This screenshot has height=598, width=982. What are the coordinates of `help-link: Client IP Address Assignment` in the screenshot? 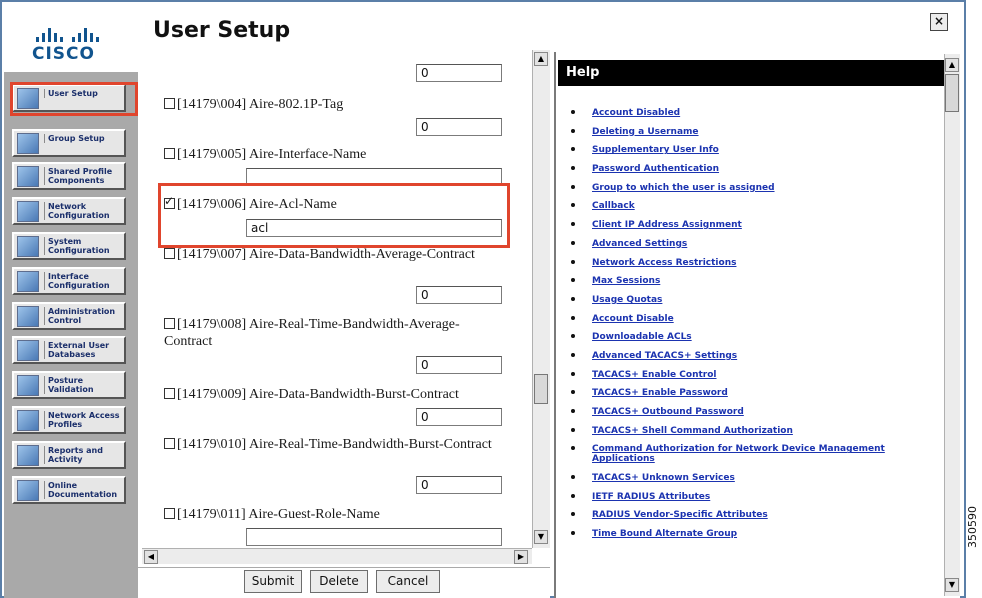 It's located at (758, 225).